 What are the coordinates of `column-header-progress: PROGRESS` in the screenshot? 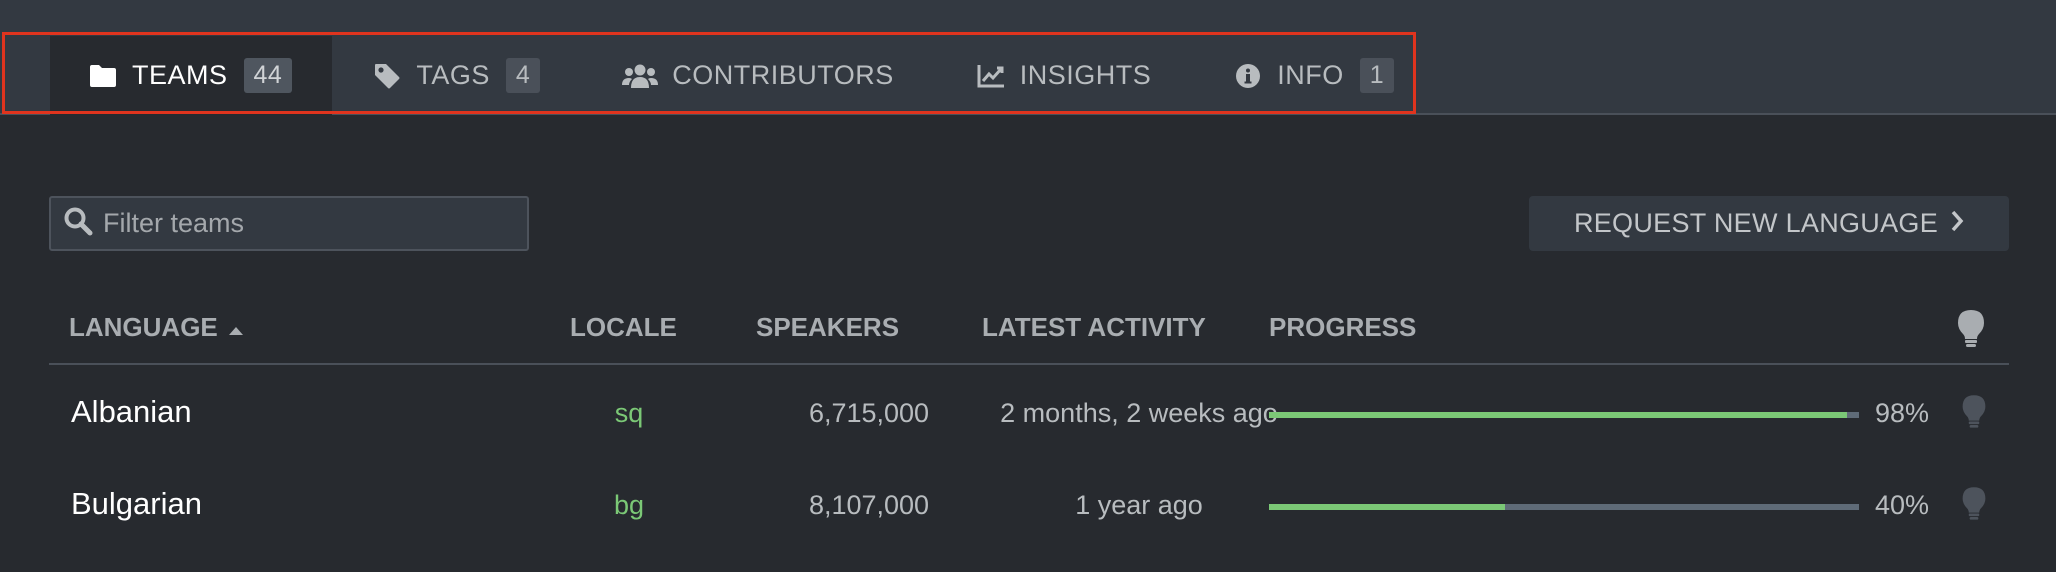 It's located at (1342, 327).